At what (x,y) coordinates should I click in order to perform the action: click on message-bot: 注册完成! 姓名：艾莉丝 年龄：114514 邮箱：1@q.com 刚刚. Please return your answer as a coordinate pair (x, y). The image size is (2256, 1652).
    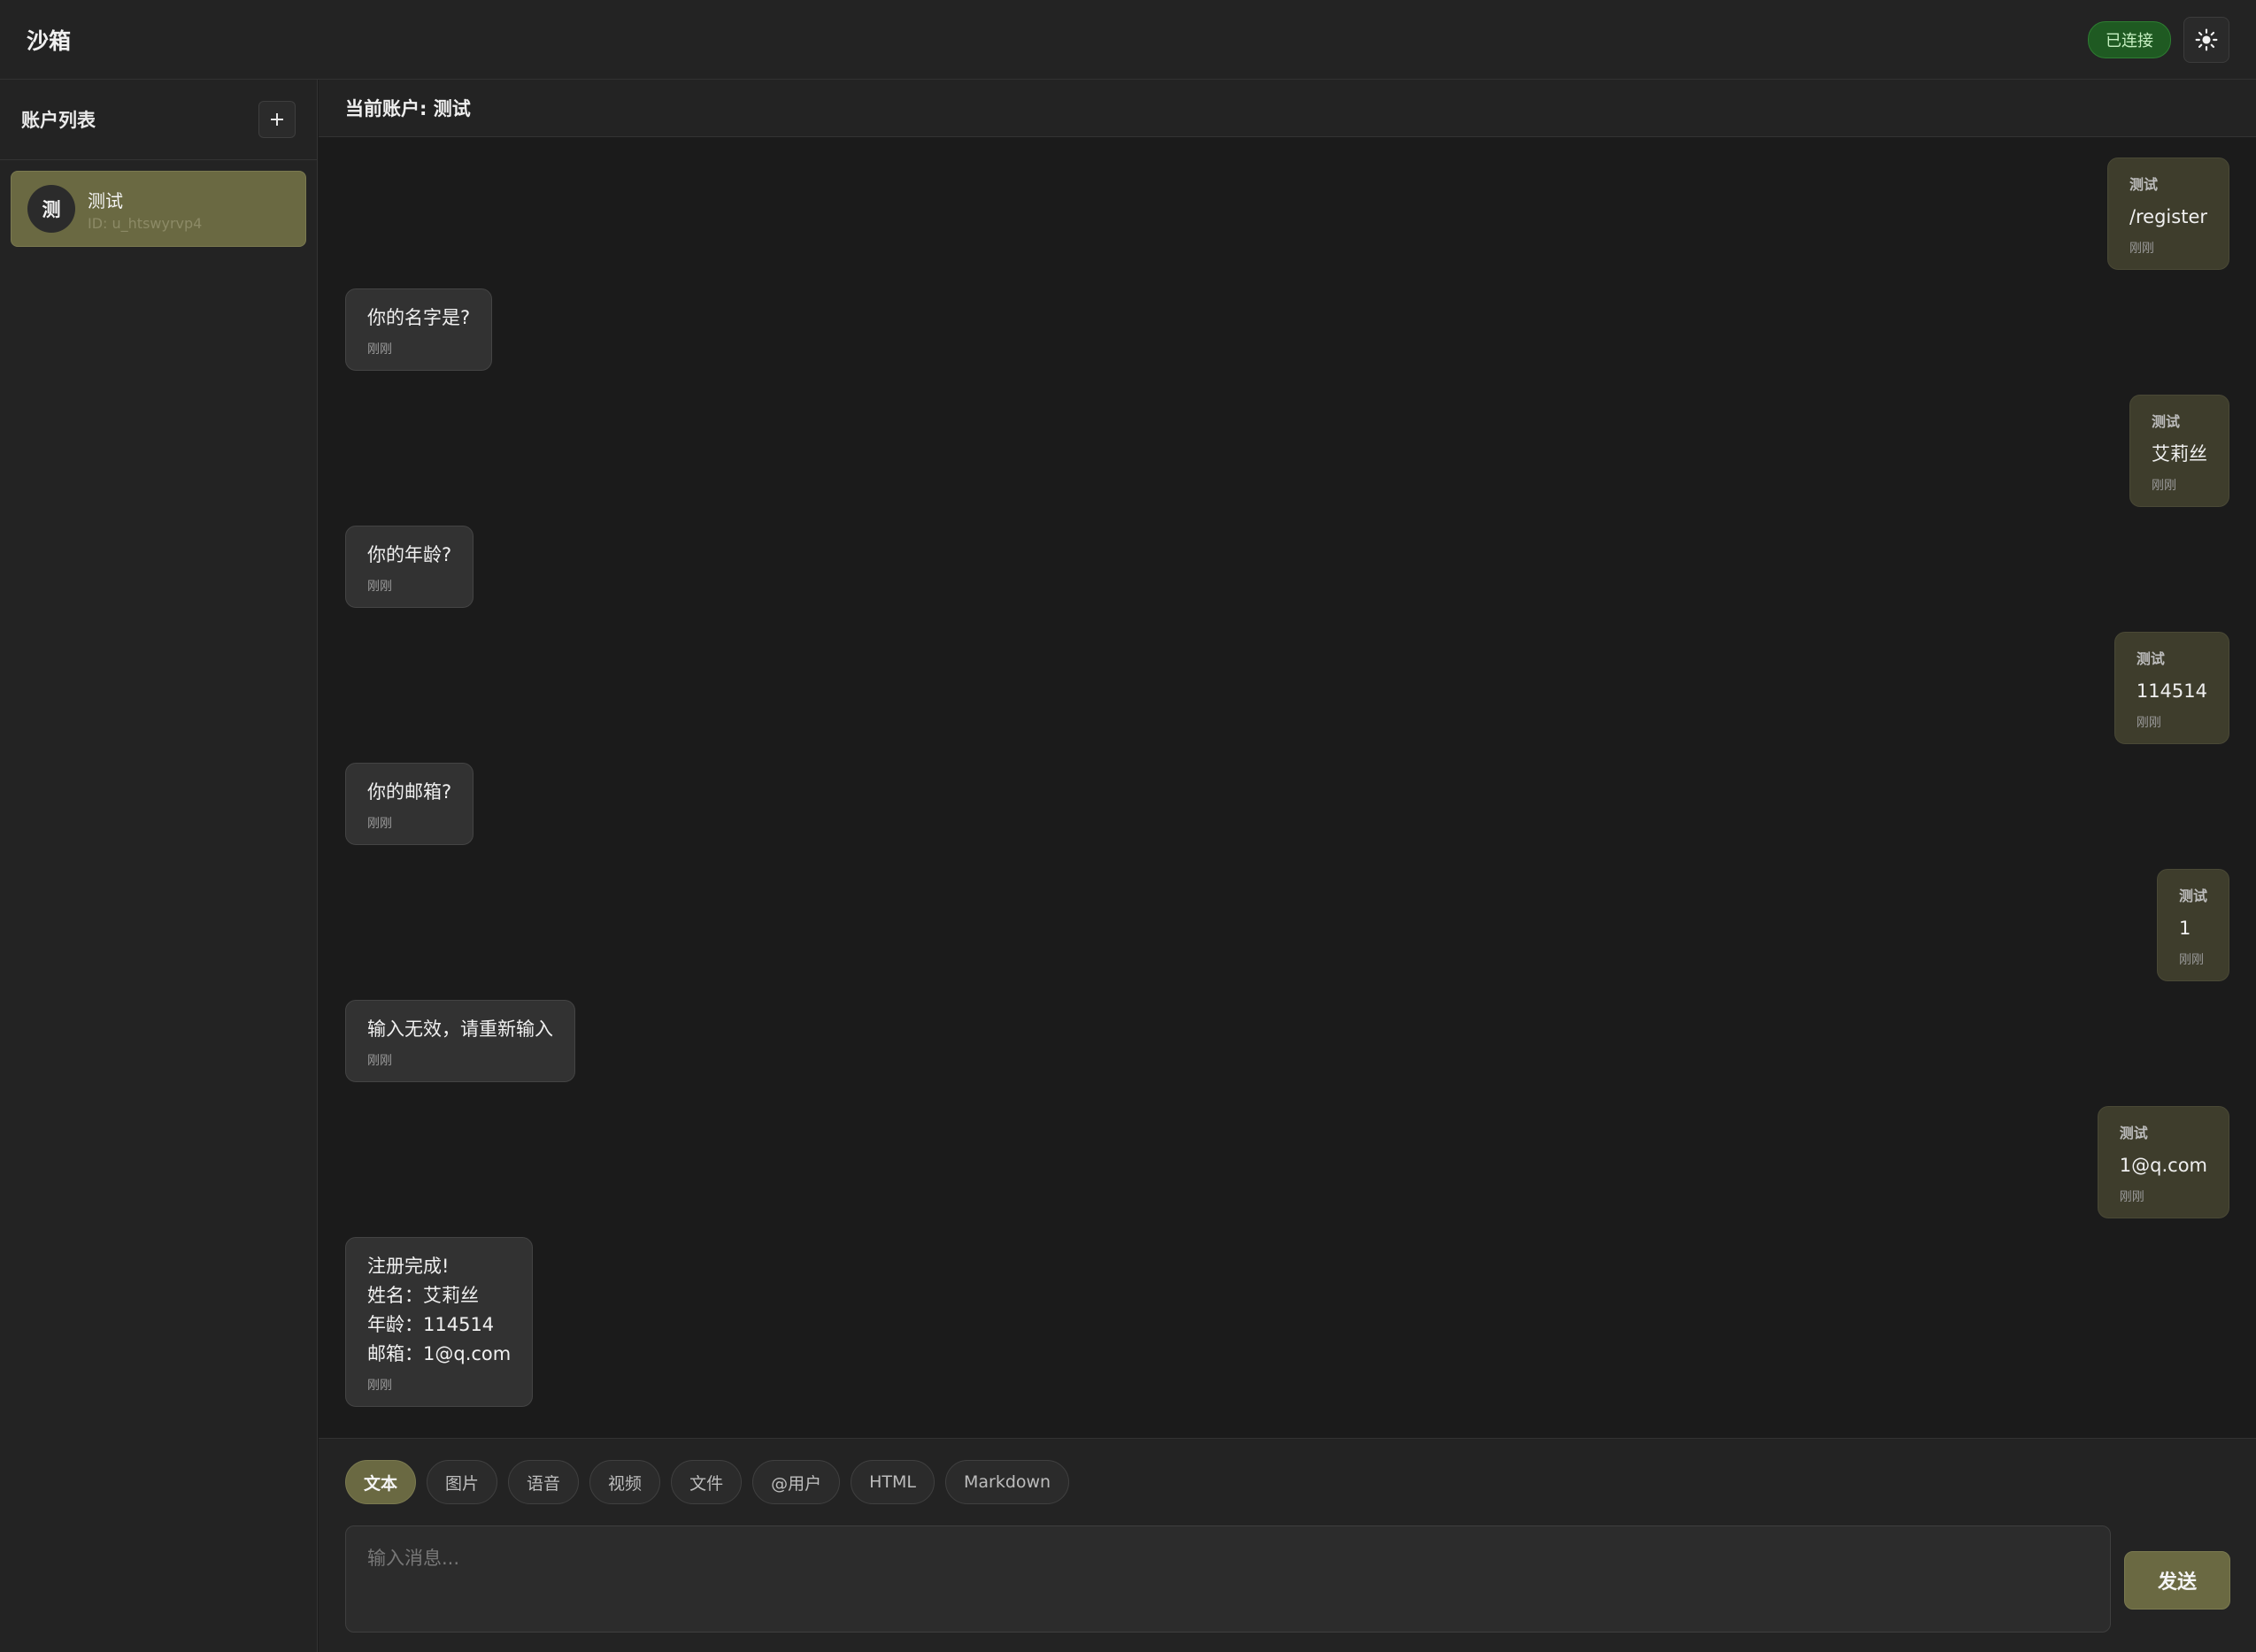
    Looking at the image, I should click on (439, 1322).